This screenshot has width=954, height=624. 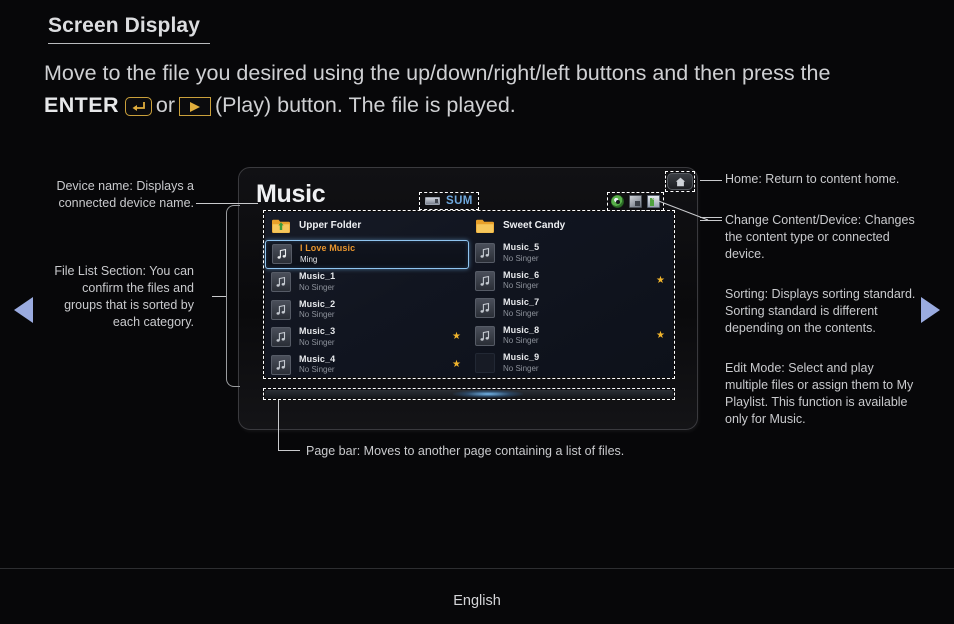 I want to click on home-annotation-box, so click(x=680, y=181).